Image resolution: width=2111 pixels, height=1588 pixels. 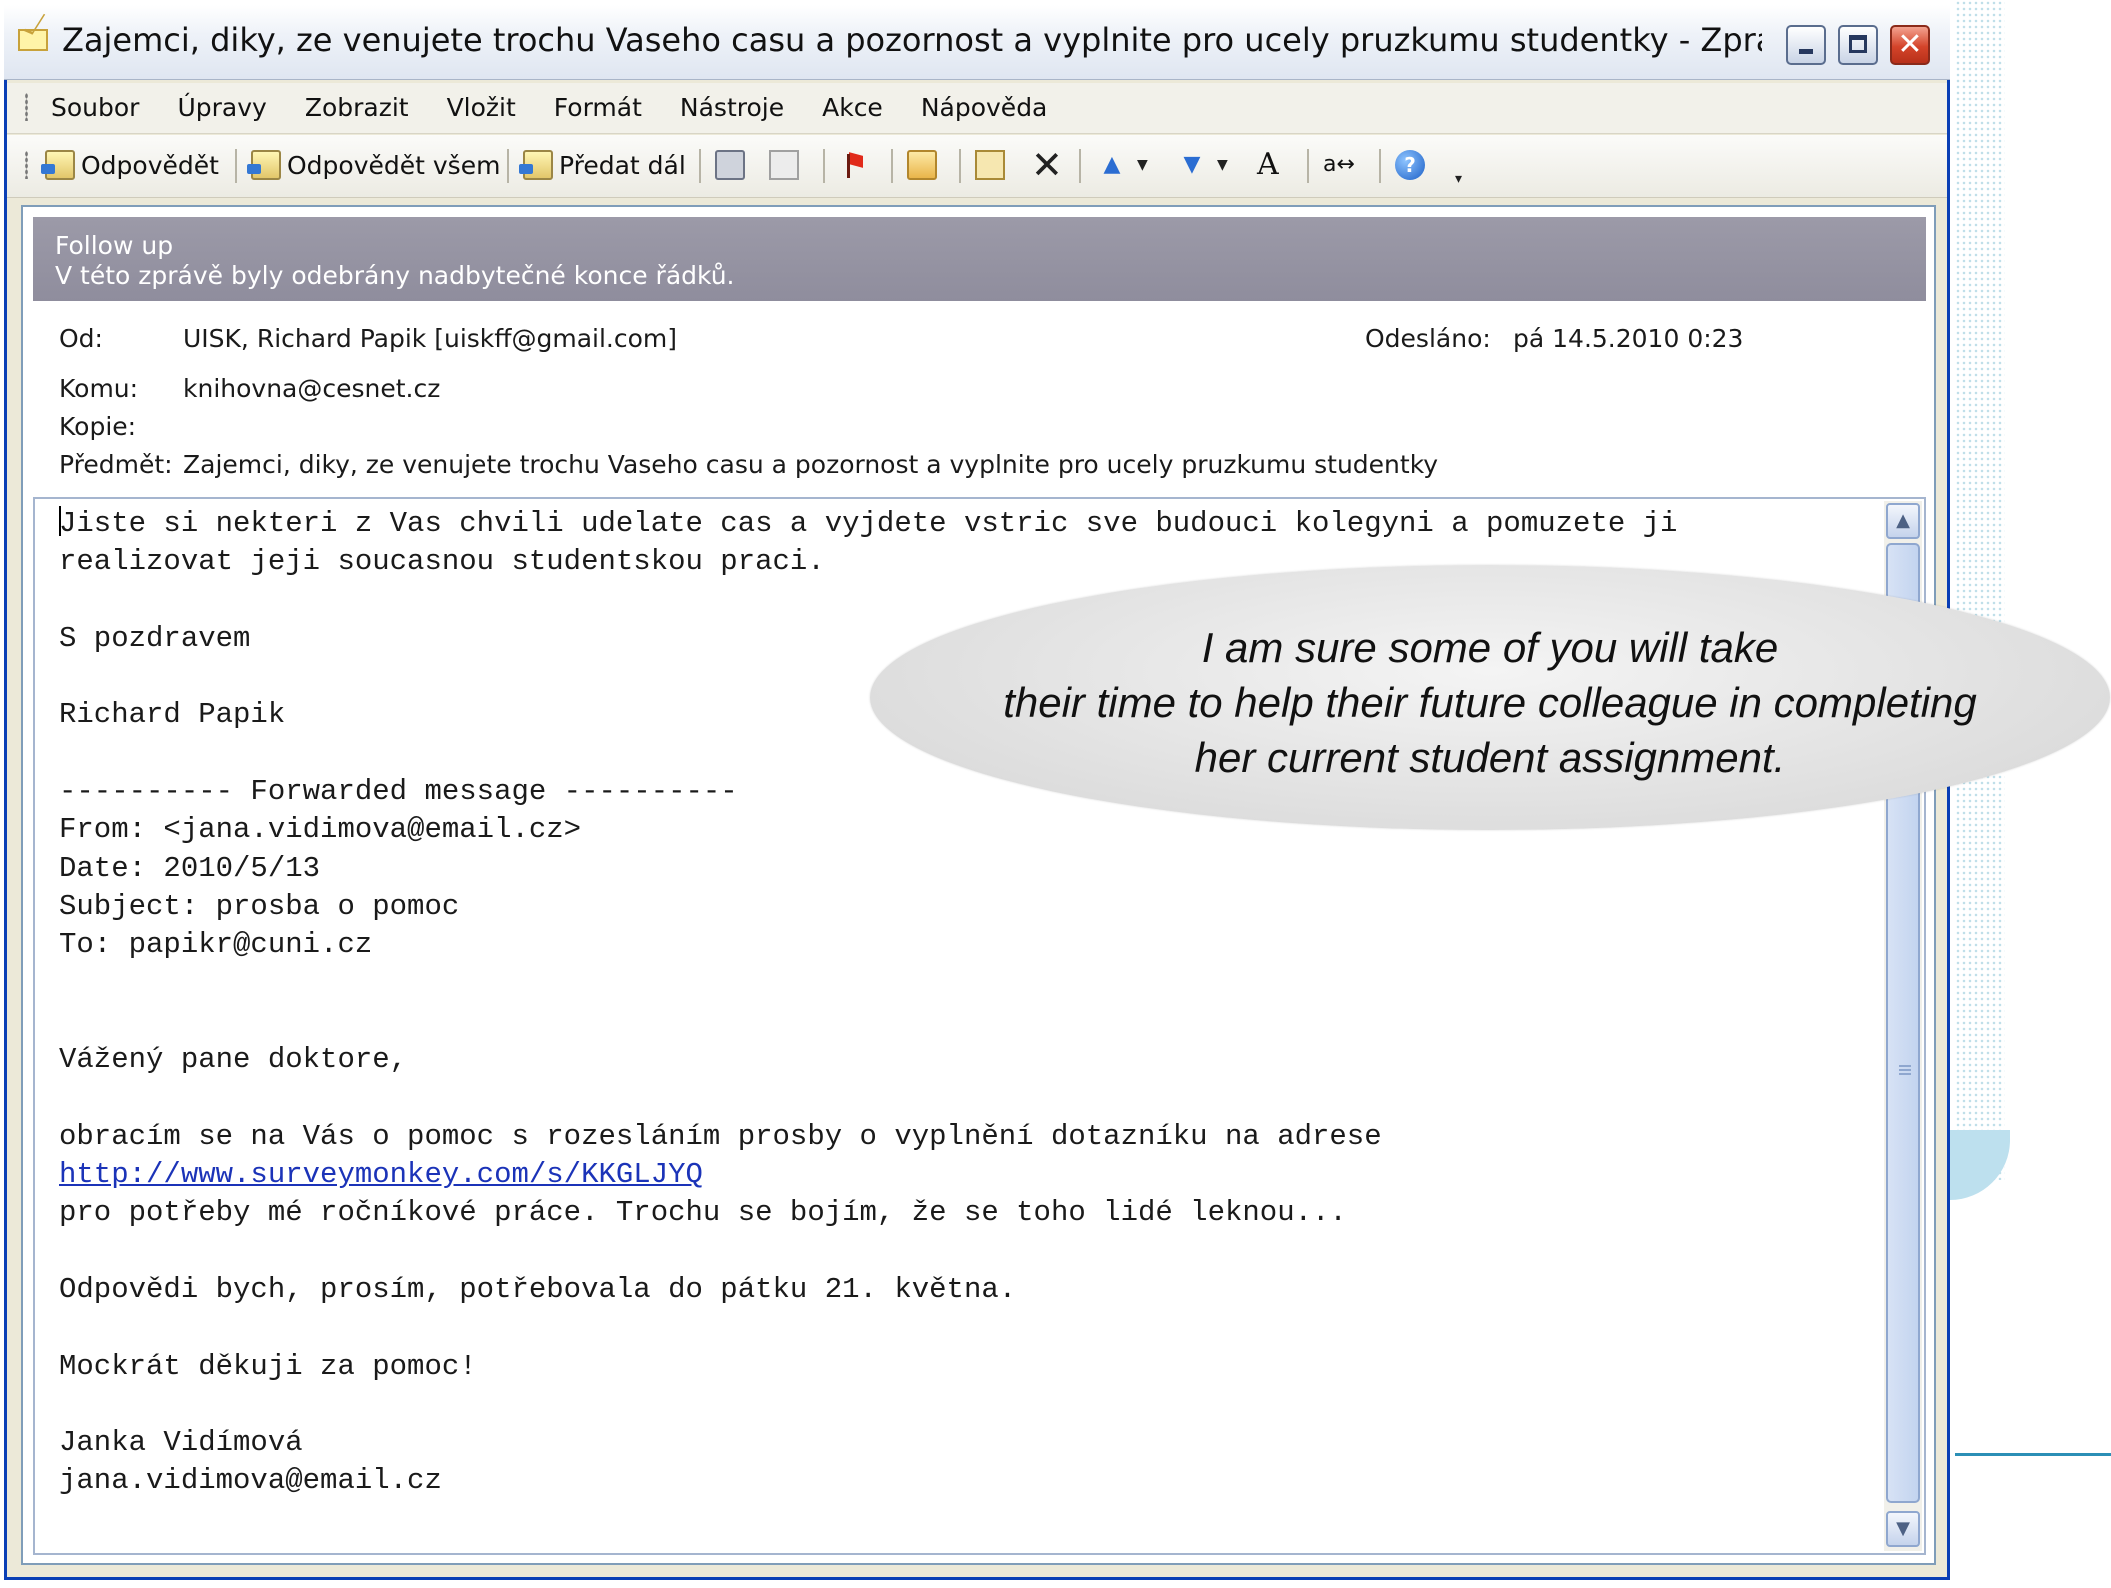 I want to click on background-accent-line, so click(x=2033, y=1454).